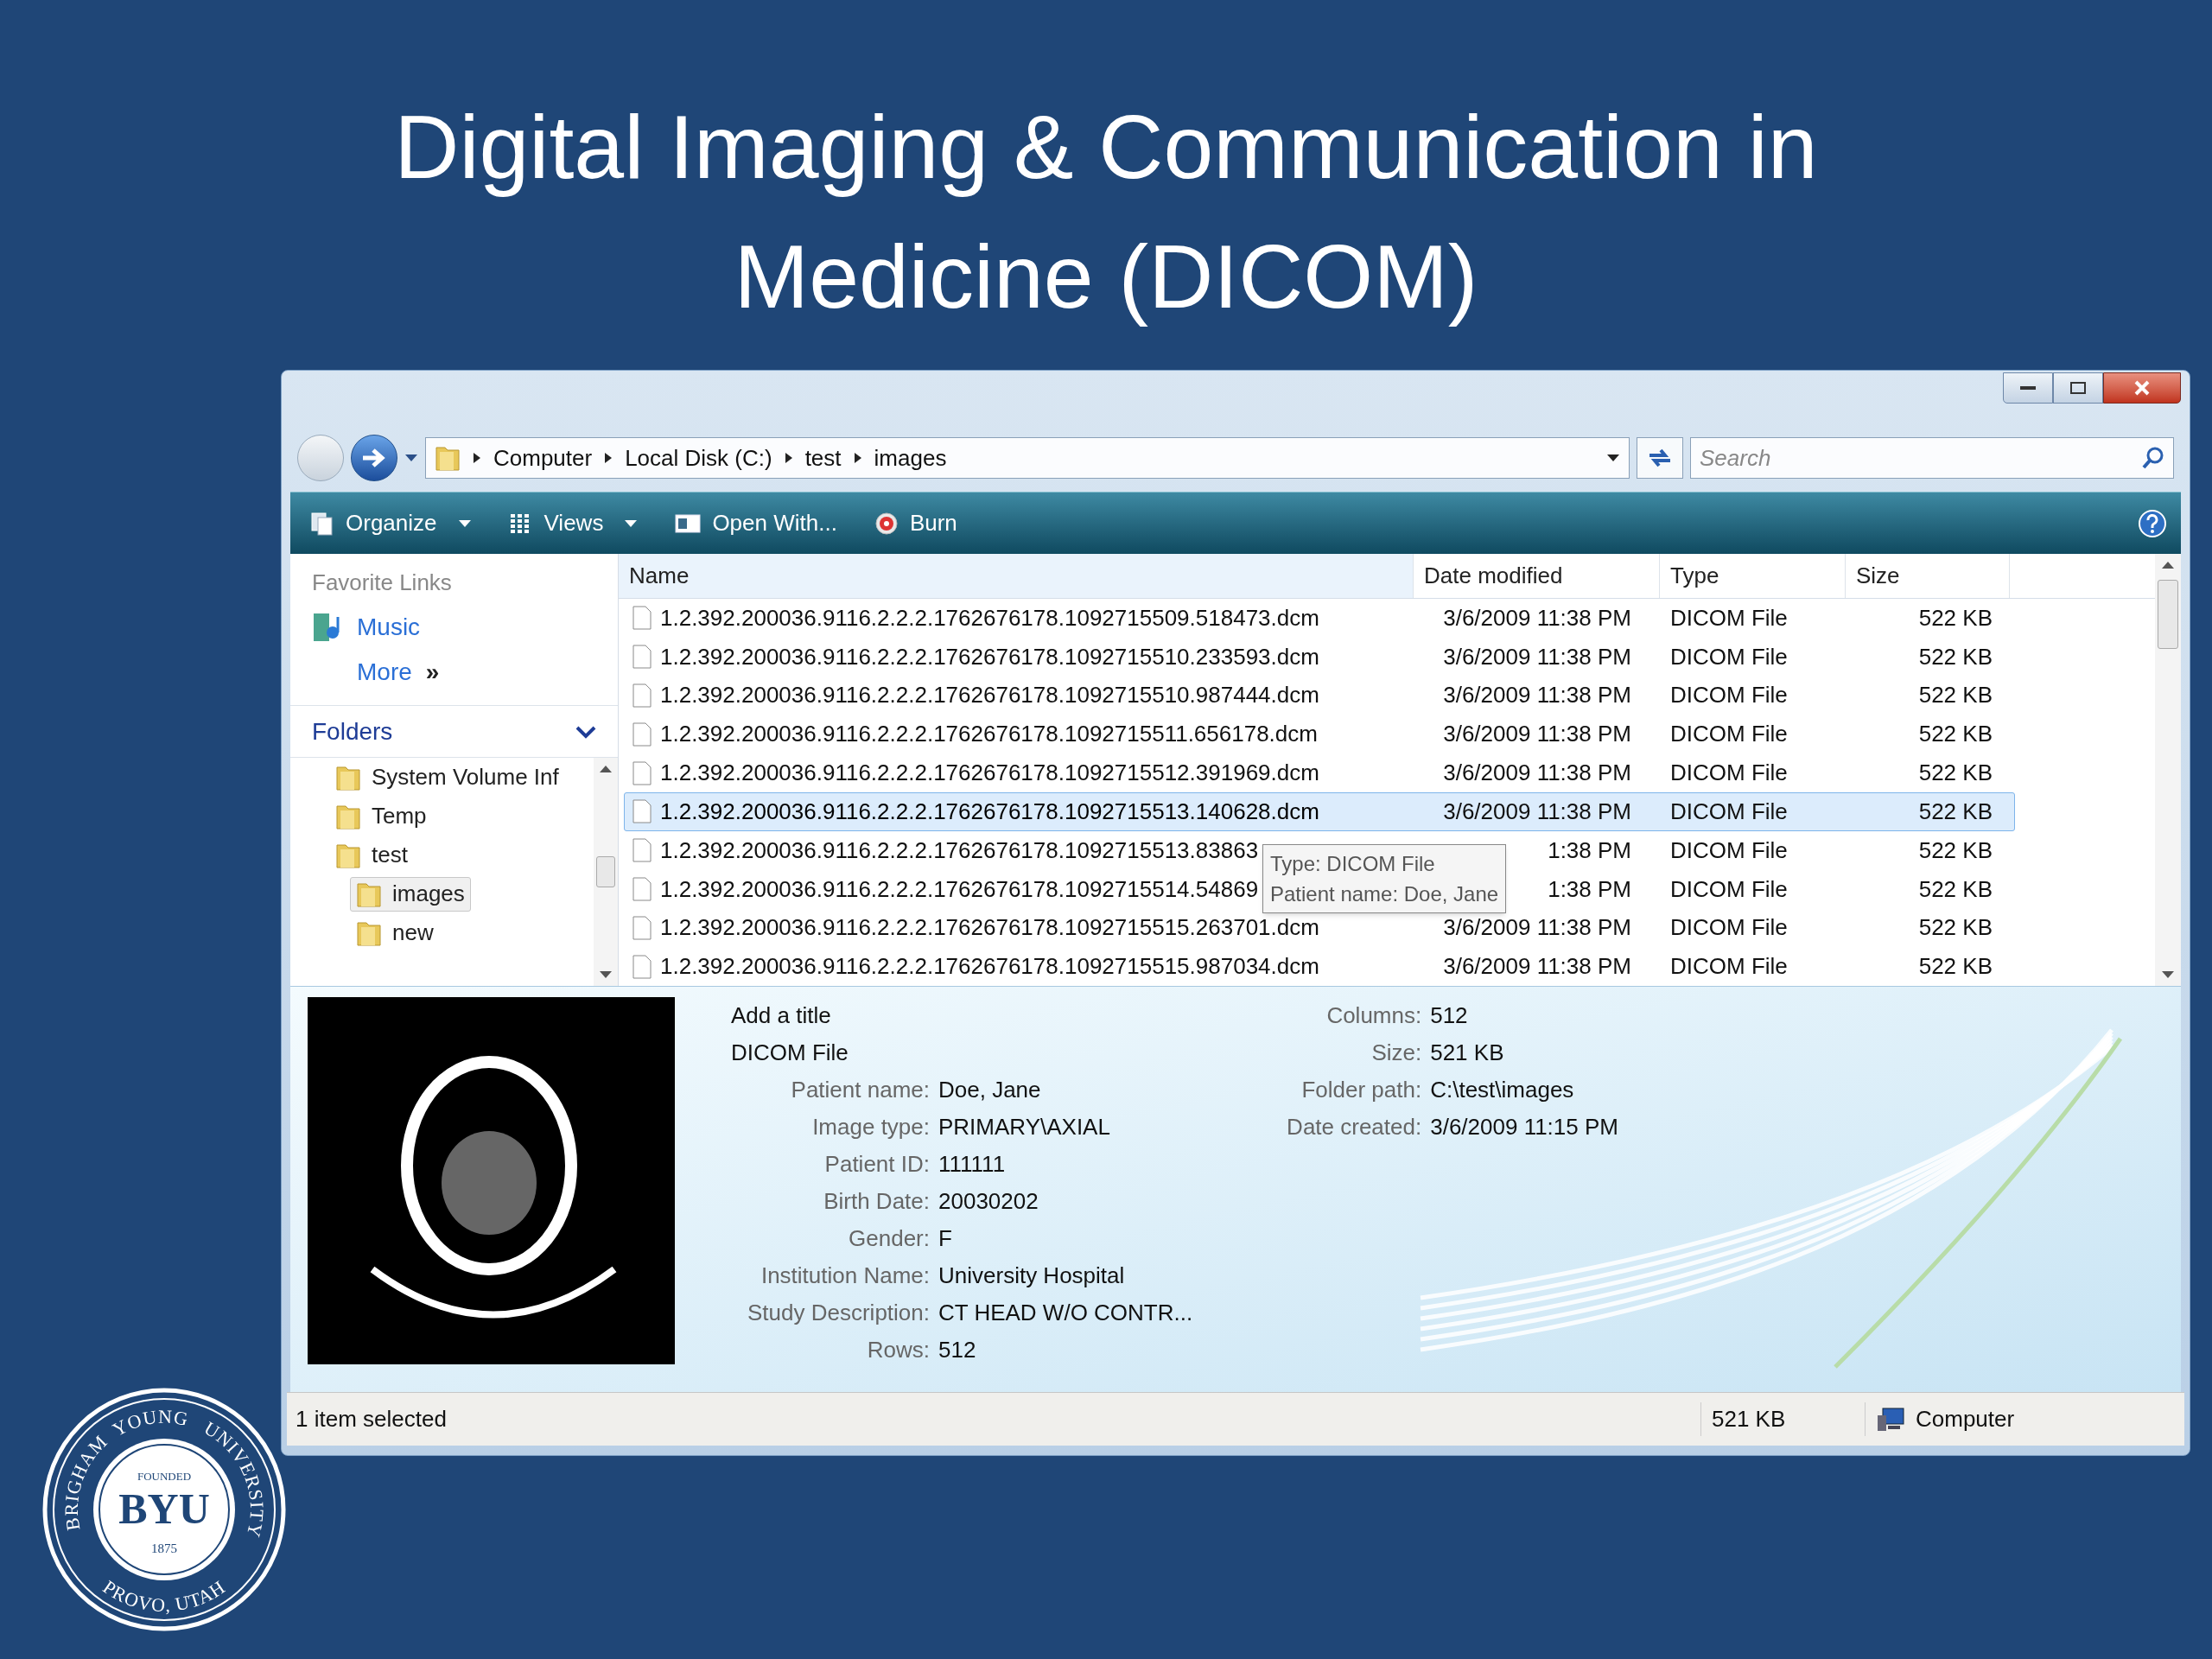 This screenshot has width=2212, height=1659. Describe the element at coordinates (698, 458) in the screenshot. I see `breadcrumb: Local Disk (C:)` at that location.